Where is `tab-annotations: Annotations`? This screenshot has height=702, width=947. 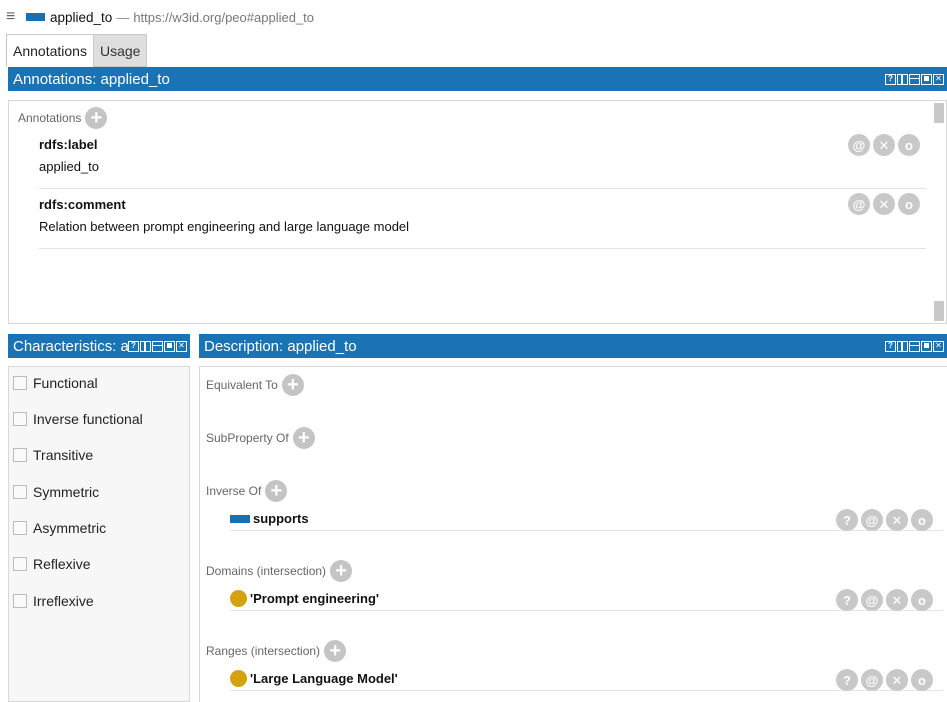
tab-annotations: Annotations is located at coordinates (50, 50).